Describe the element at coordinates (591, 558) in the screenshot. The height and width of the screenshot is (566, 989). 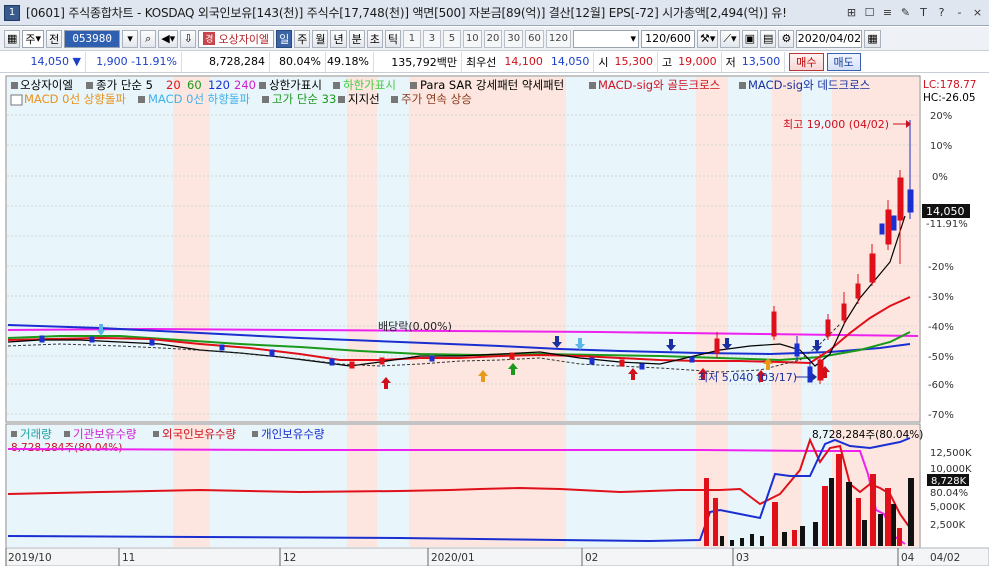
I see `x-label: 02` at that location.